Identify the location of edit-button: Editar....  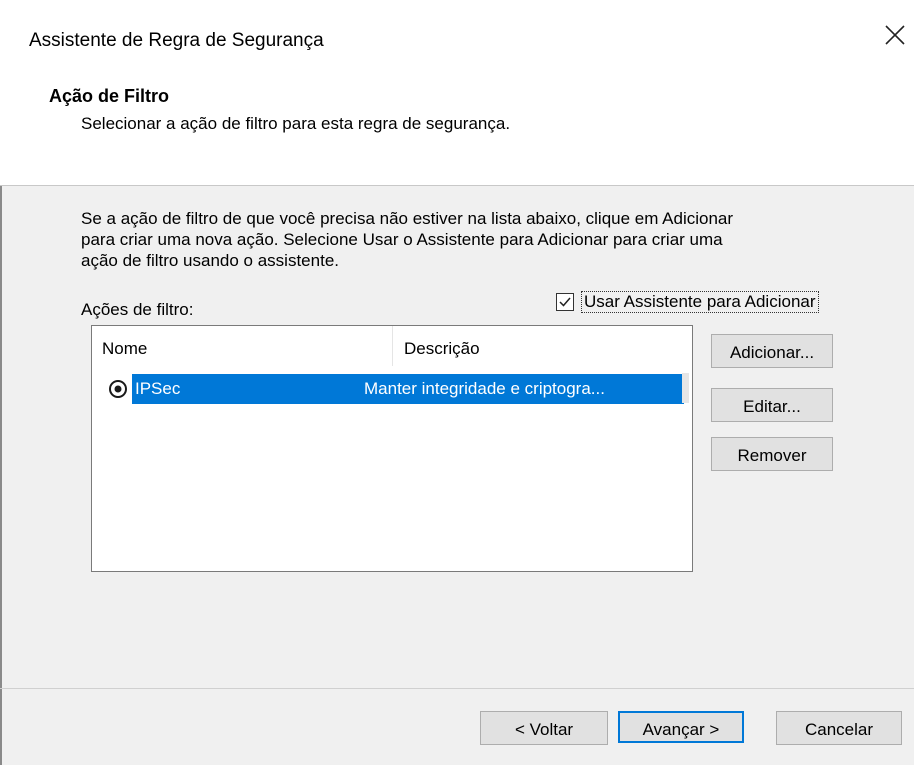
(772, 405).